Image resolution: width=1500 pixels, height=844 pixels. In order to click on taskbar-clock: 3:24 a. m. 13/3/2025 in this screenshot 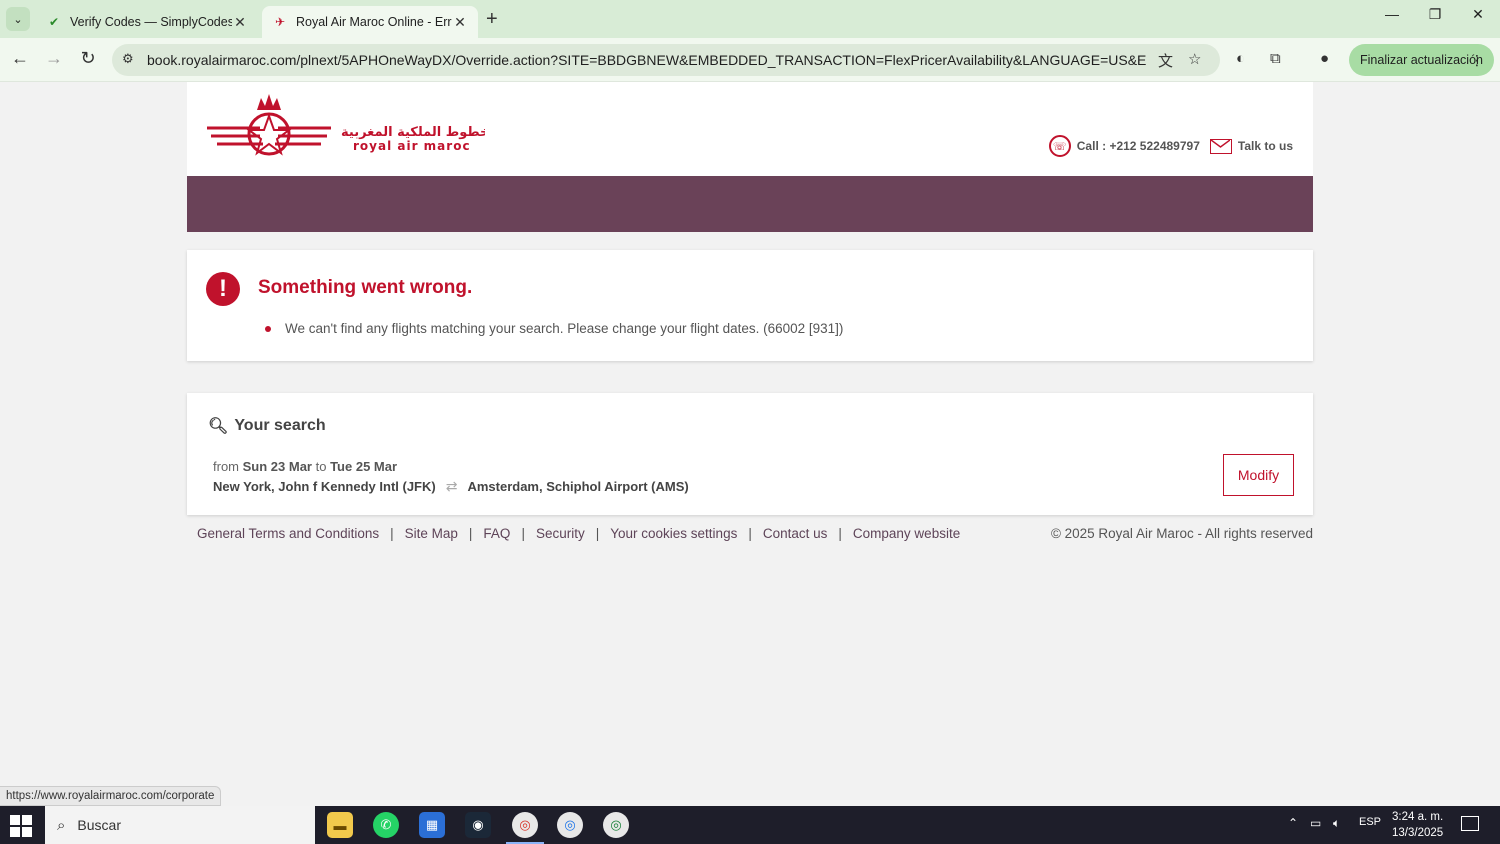, I will do `click(1417, 825)`.